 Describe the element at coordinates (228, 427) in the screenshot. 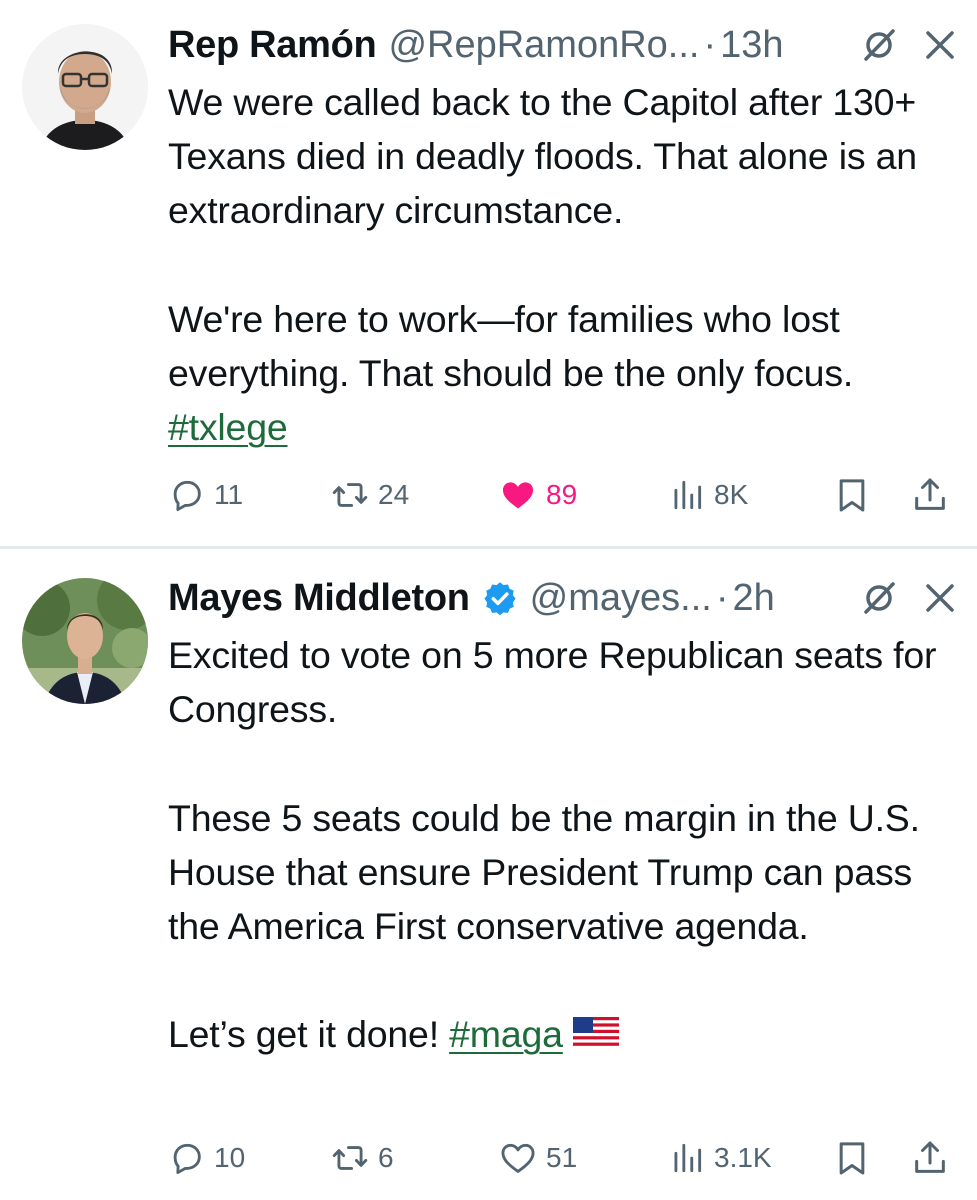

I see `hashtag-link: #txlege` at that location.